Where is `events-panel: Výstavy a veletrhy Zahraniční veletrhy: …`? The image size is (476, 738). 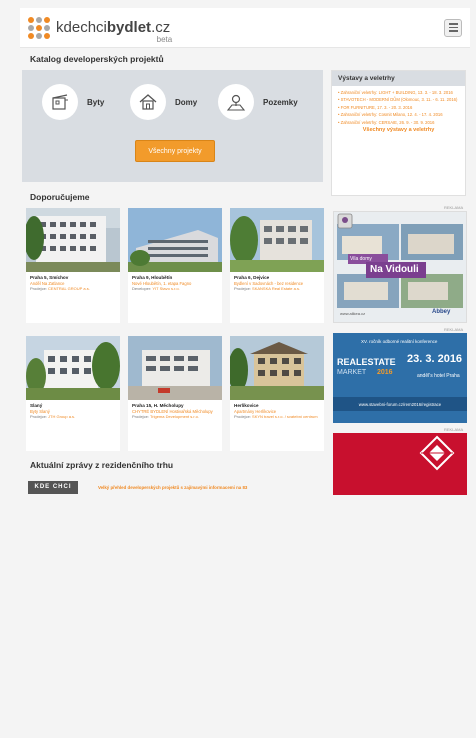
events-panel: Výstavy a veletrhy Zahraniční veletrhy: … is located at coordinates (398, 133).